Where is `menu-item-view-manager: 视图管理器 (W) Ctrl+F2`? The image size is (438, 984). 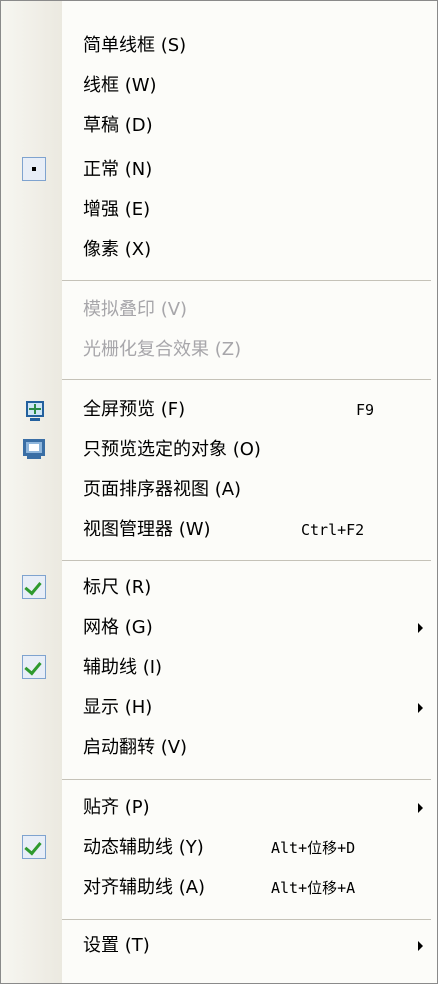 menu-item-view-manager: 视图管理器 (W) Ctrl+F2 is located at coordinates (219, 530).